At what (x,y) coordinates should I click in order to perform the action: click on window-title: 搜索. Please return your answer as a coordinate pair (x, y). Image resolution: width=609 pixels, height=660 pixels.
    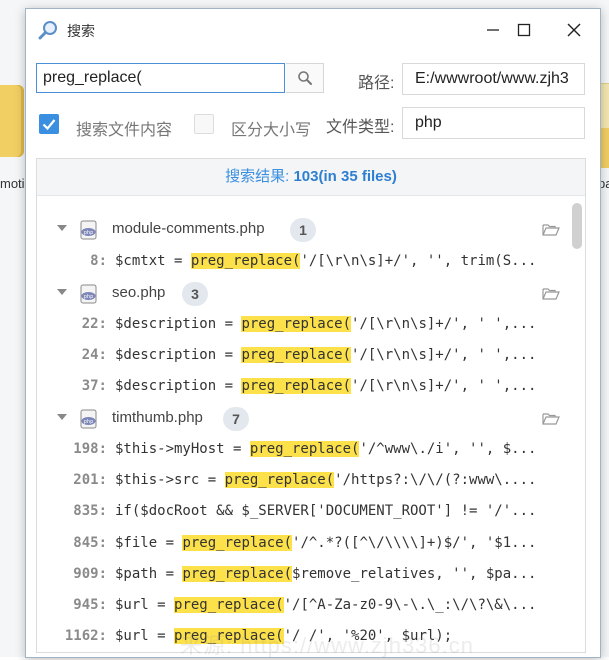
    Looking at the image, I should click on (81, 31).